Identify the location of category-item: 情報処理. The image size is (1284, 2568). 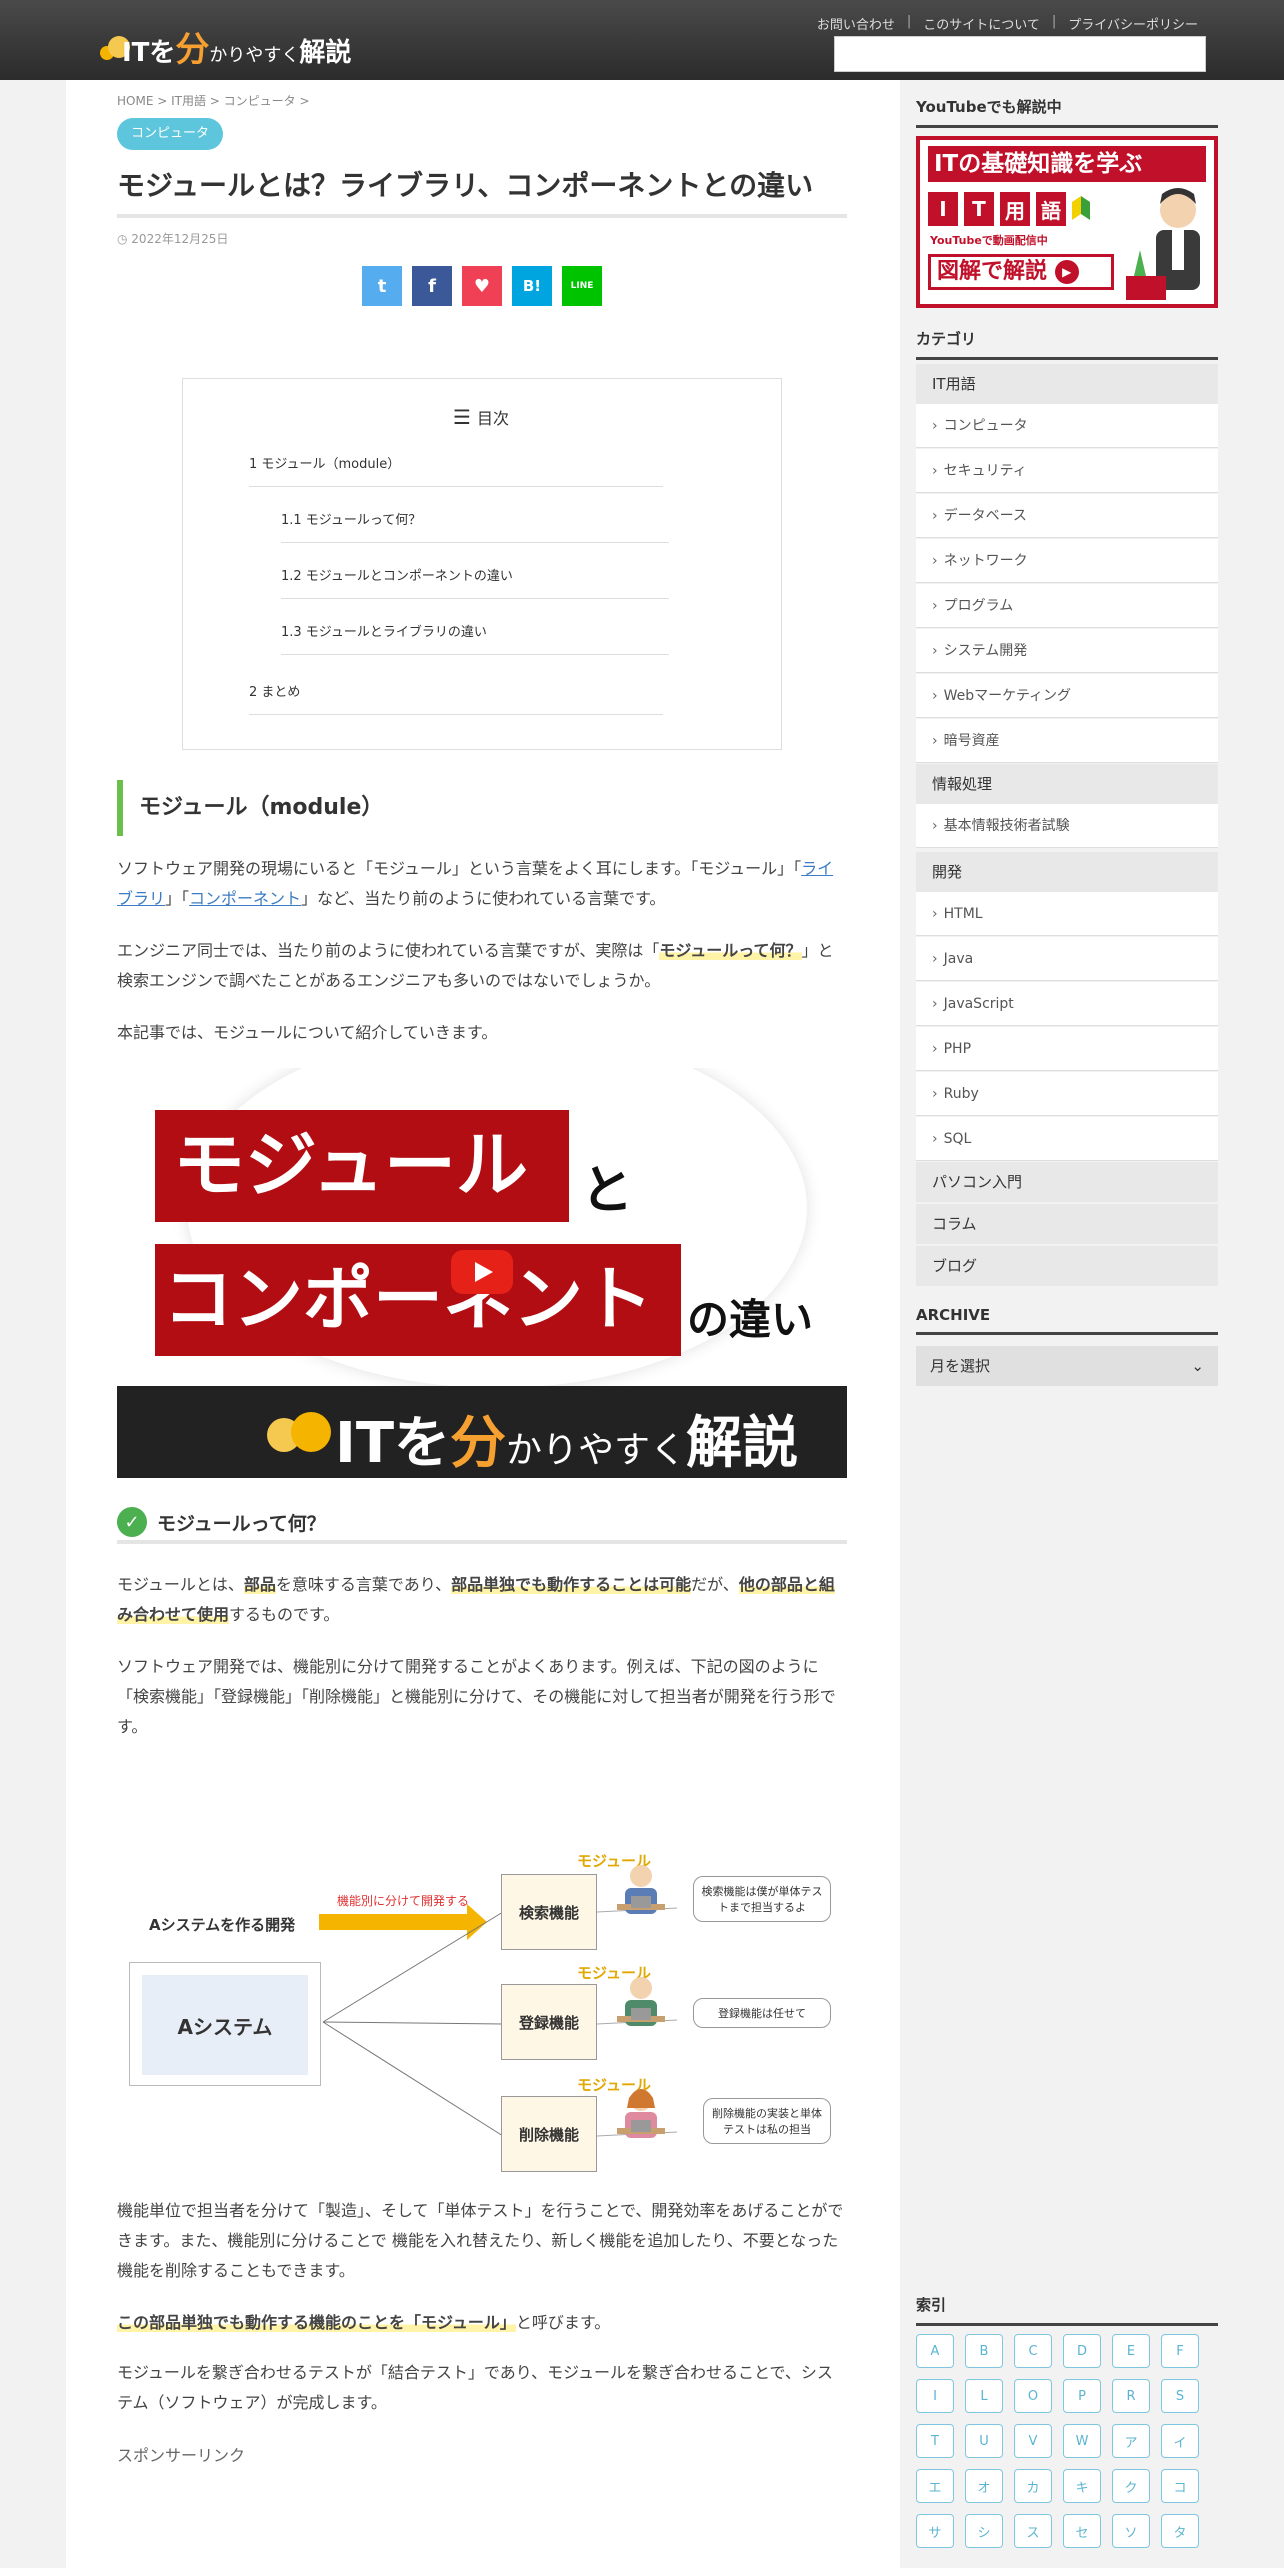
(1067, 784).